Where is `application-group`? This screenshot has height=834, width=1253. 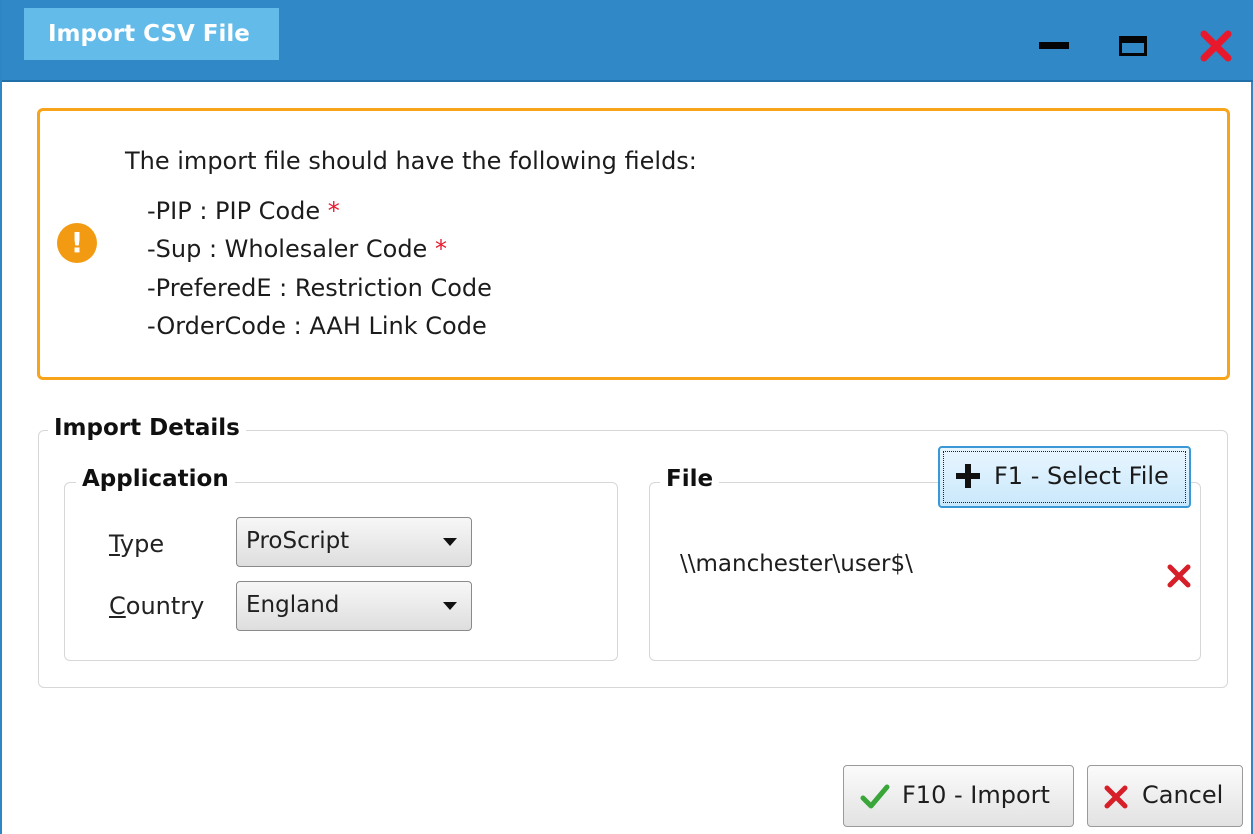
application-group is located at coordinates (341, 571).